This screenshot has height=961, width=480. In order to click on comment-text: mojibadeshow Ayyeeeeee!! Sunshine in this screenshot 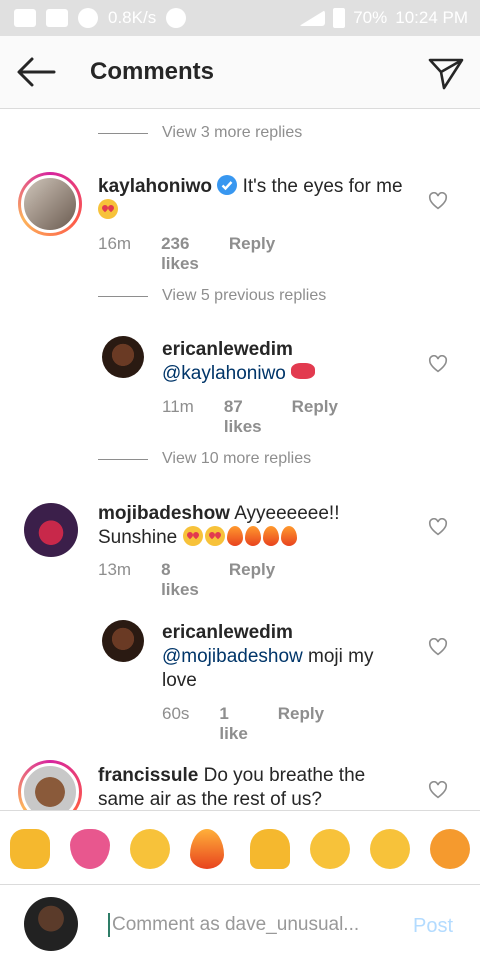, I will do `click(253, 526)`.